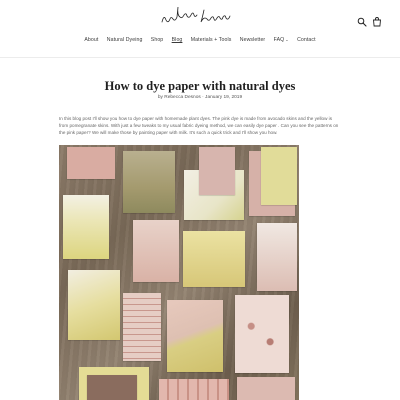 Image resolution: width=400 pixels, height=400 pixels. What do you see at coordinates (211, 40) in the screenshot?
I see `nav-materials-tools: Materials + Tools` at bounding box center [211, 40].